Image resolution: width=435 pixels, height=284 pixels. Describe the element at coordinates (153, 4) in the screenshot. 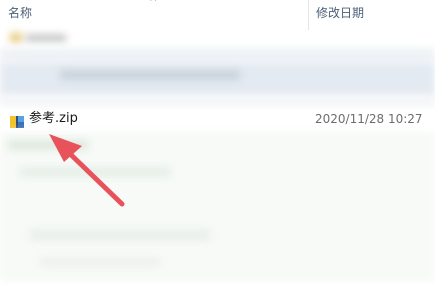

I see `sort-caret-icon: ^` at that location.